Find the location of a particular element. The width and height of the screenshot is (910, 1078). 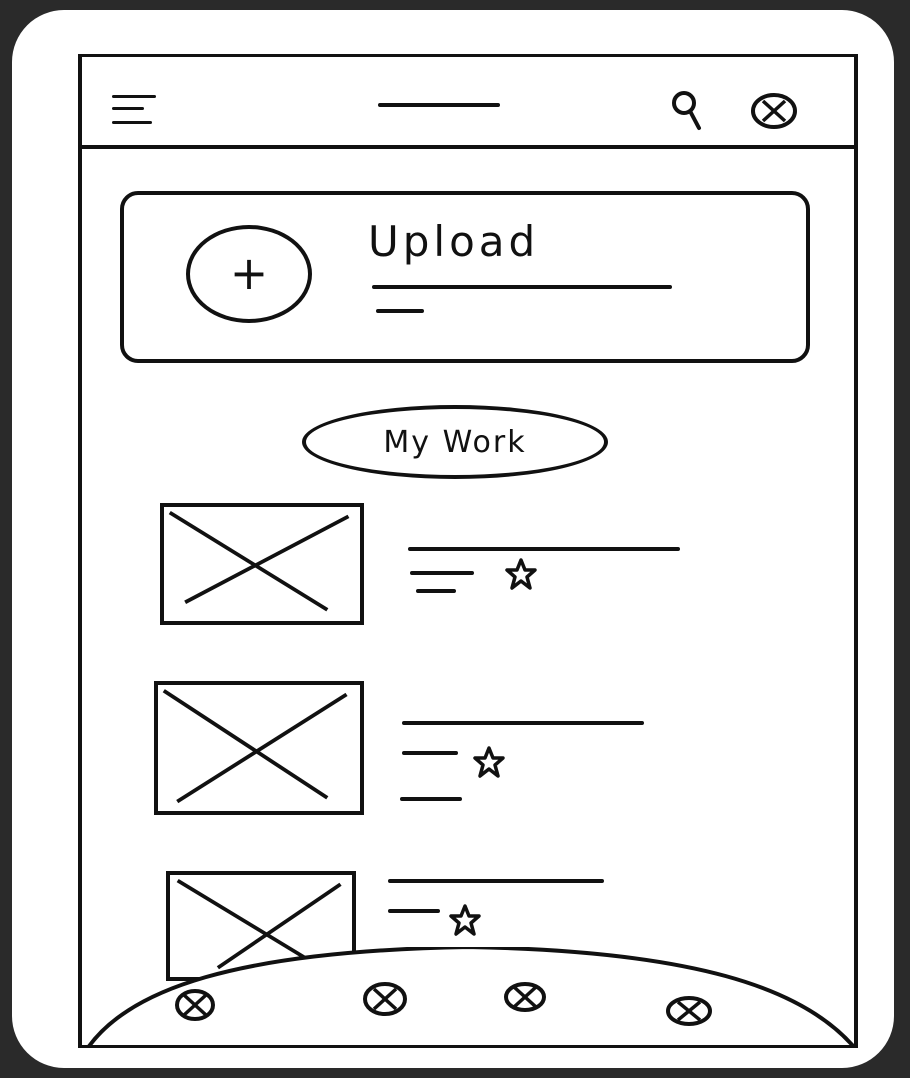

upload-description-line-short is located at coordinates (400, 311).